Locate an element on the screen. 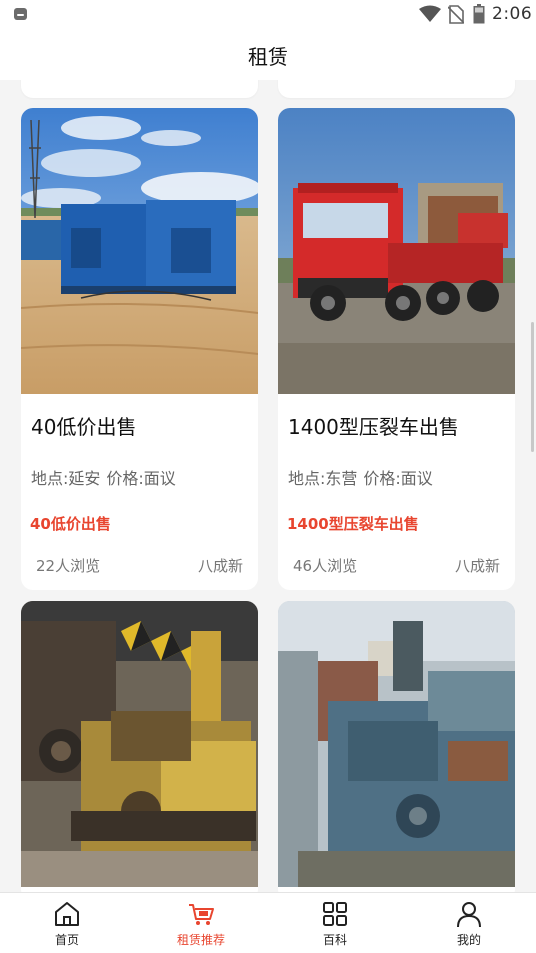  page-header: 租赁 is located at coordinates (268, 55).